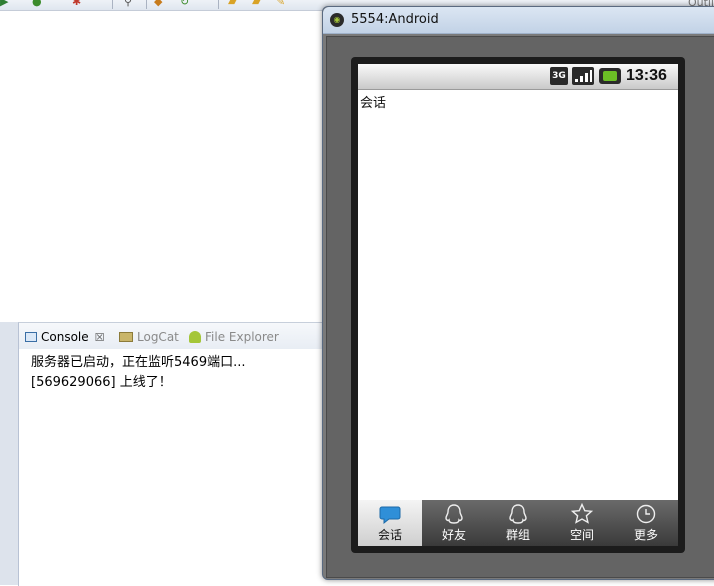 Image resolution: width=714 pixels, height=586 pixels. What do you see at coordinates (9, 453) in the screenshot?
I see `left-trim` at bounding box center [9, 453].